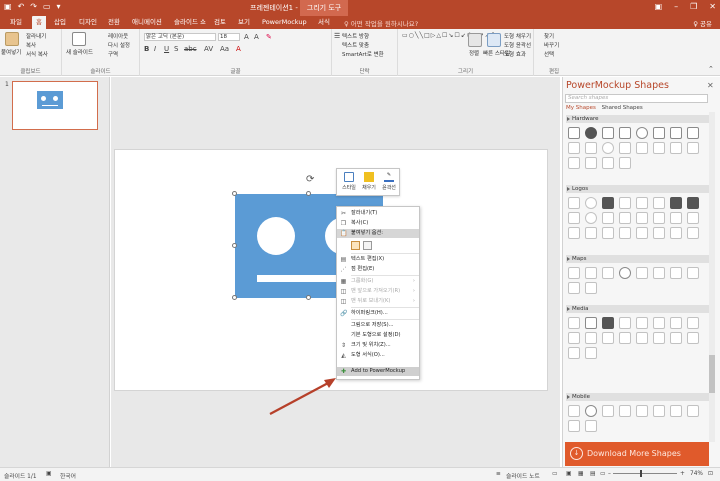 Image resolution: width=720 pixels, height=481 pixels. What do you see at coordinates (625, 203) in the screenshot?
I see `dropbox-logo-icon` at bounding box center [625, 203].